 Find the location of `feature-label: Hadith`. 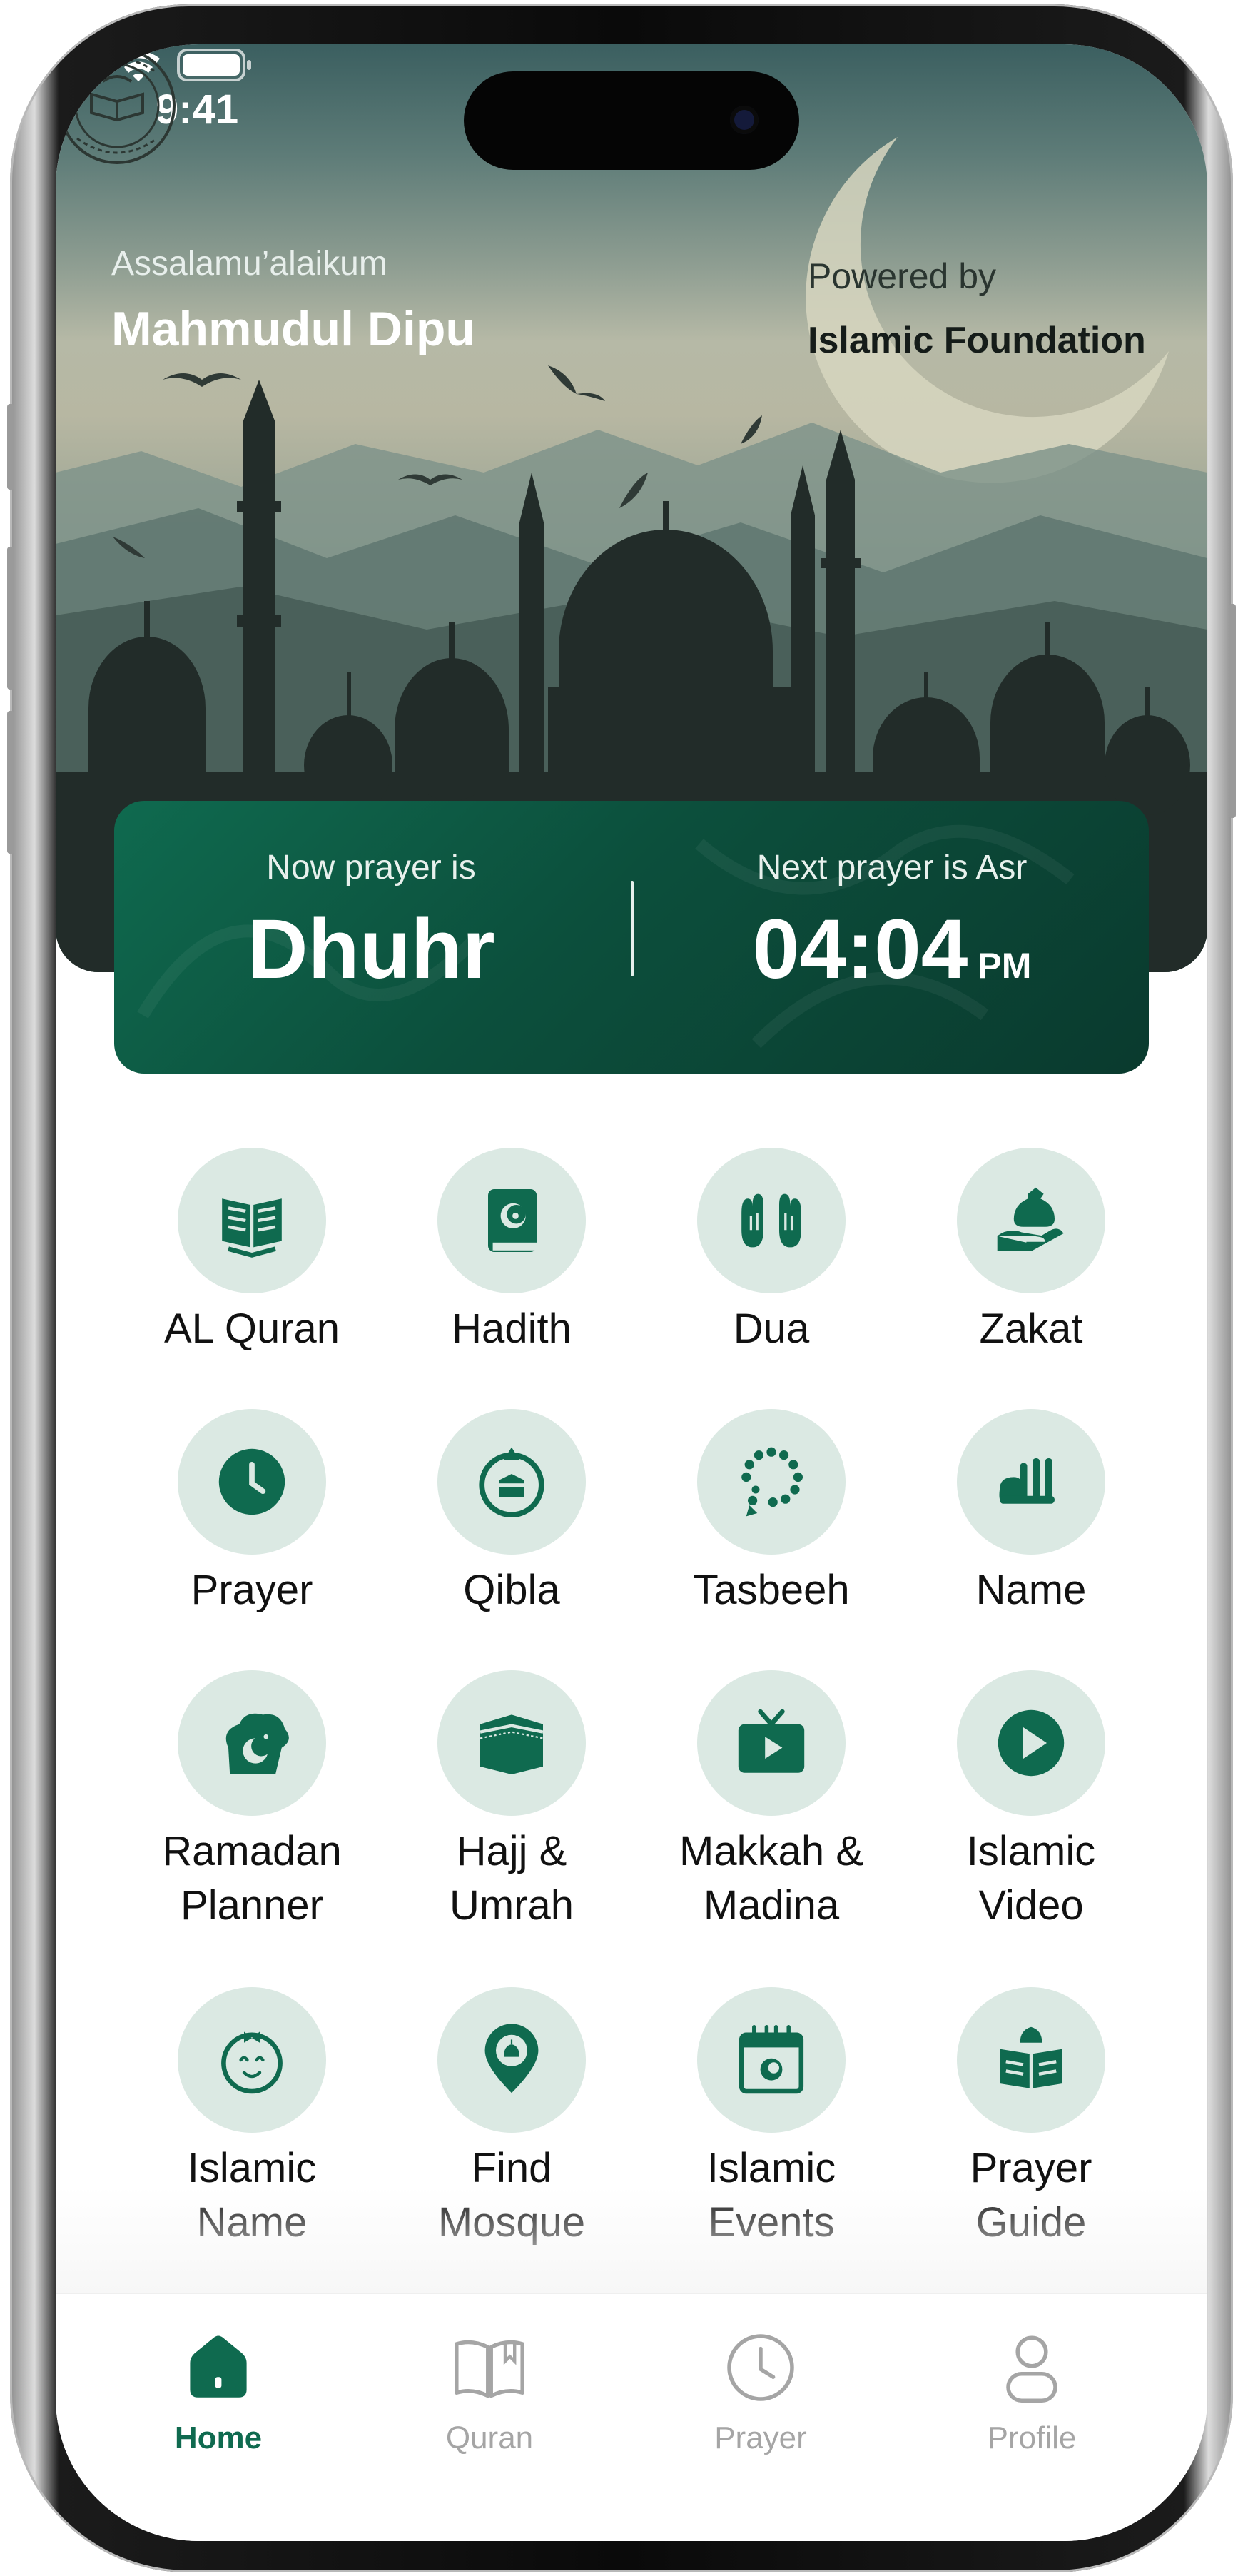

feature-label: Hadith is located at coordinates (512, 1328).